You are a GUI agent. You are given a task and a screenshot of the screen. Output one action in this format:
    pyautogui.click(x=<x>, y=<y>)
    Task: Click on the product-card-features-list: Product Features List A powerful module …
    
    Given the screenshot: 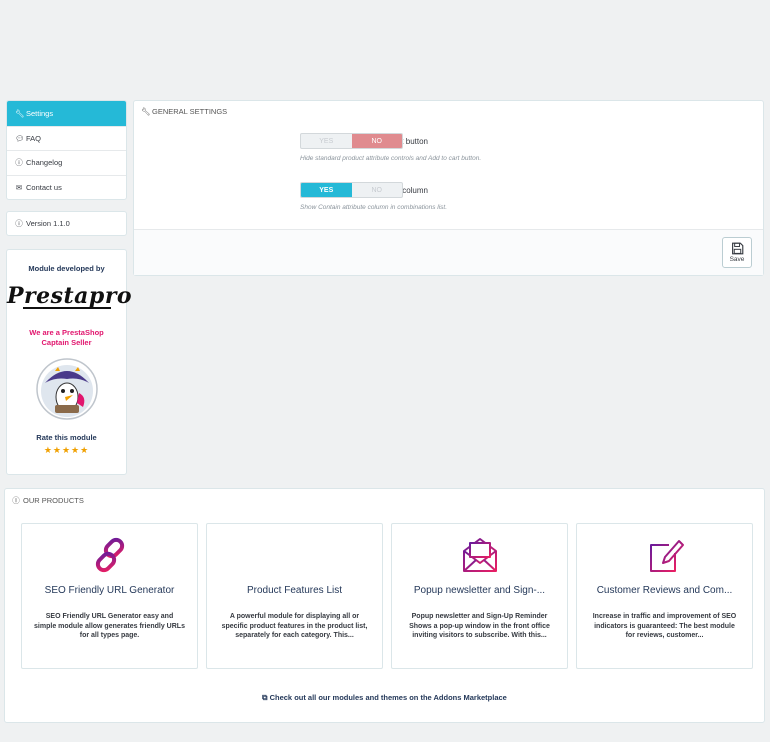 What is the action you would take?
    pyautogui.click(x=294, y=596)
    